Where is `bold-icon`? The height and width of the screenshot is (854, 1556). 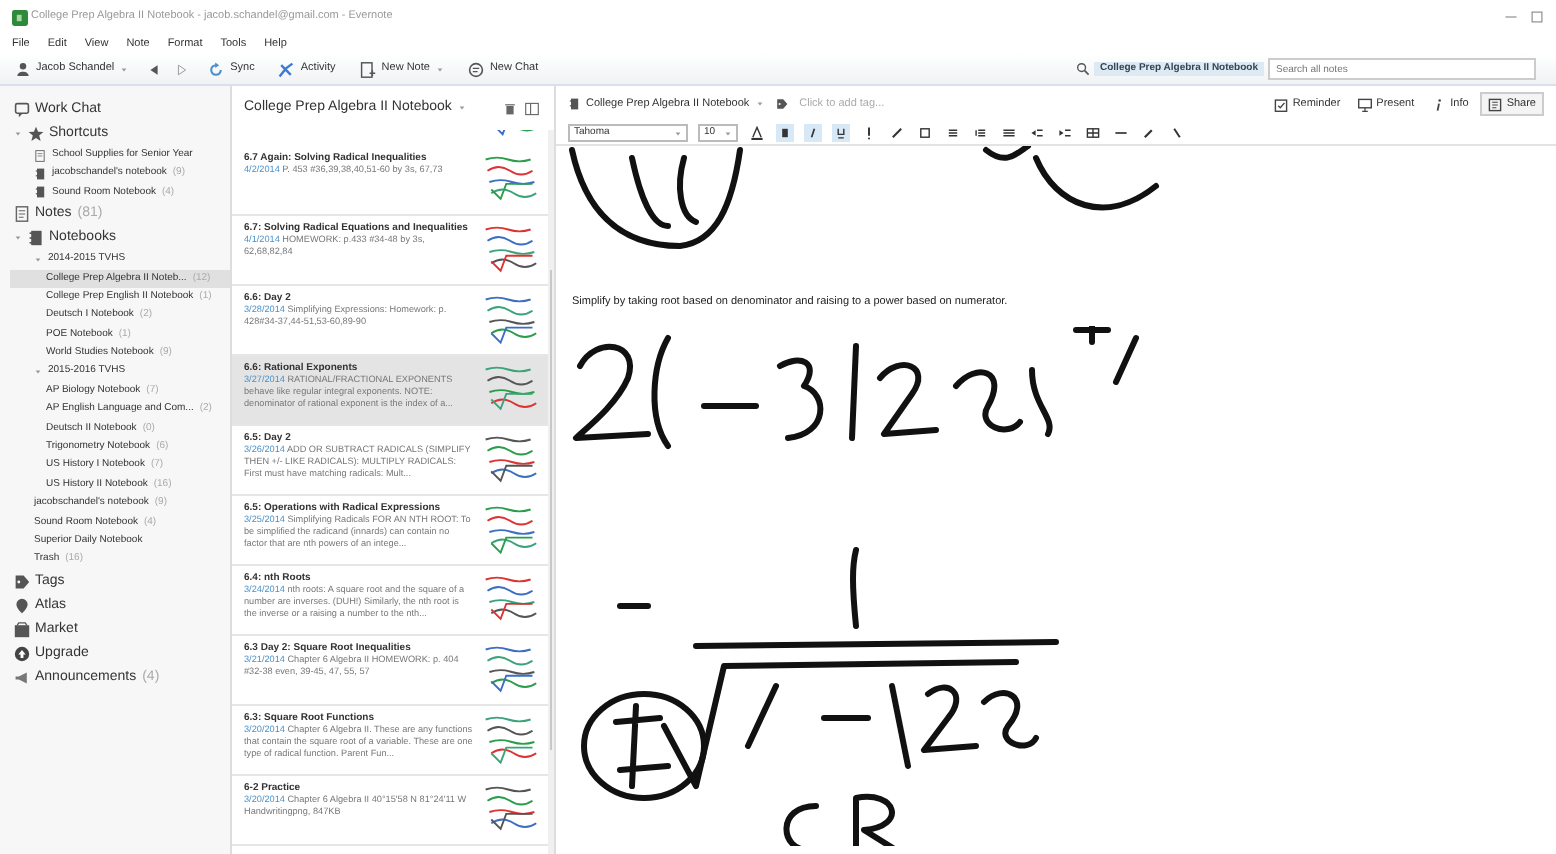
bold-icon is located at coordinates (785, 133).